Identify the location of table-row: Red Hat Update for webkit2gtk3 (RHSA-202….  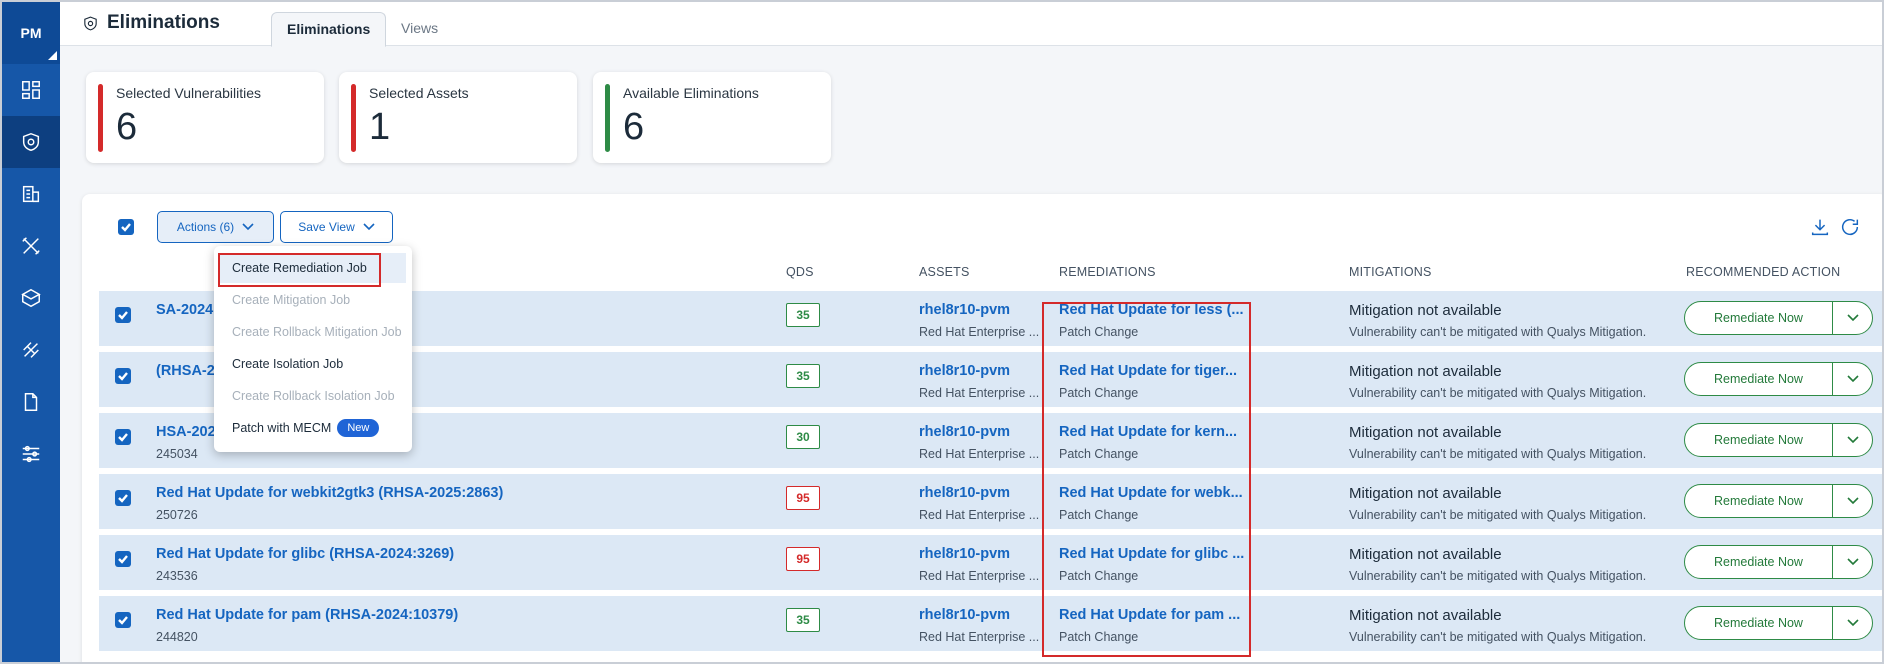
(990, 503).